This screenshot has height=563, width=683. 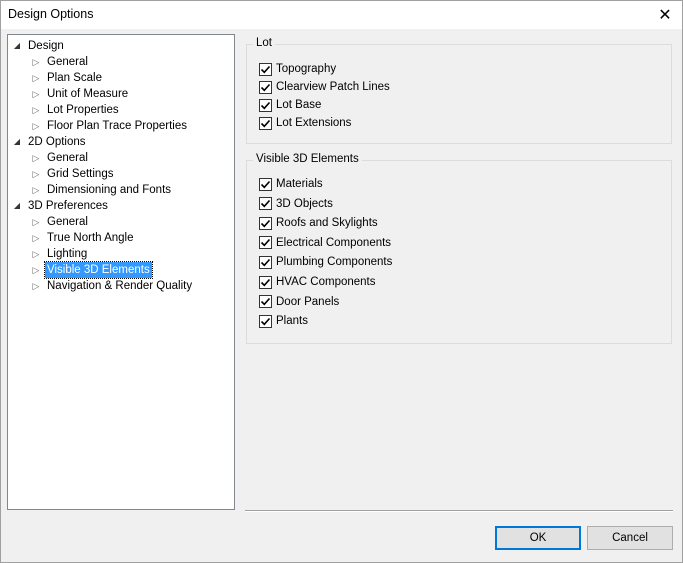 I want to click on separator, so click(x=459, y=511).